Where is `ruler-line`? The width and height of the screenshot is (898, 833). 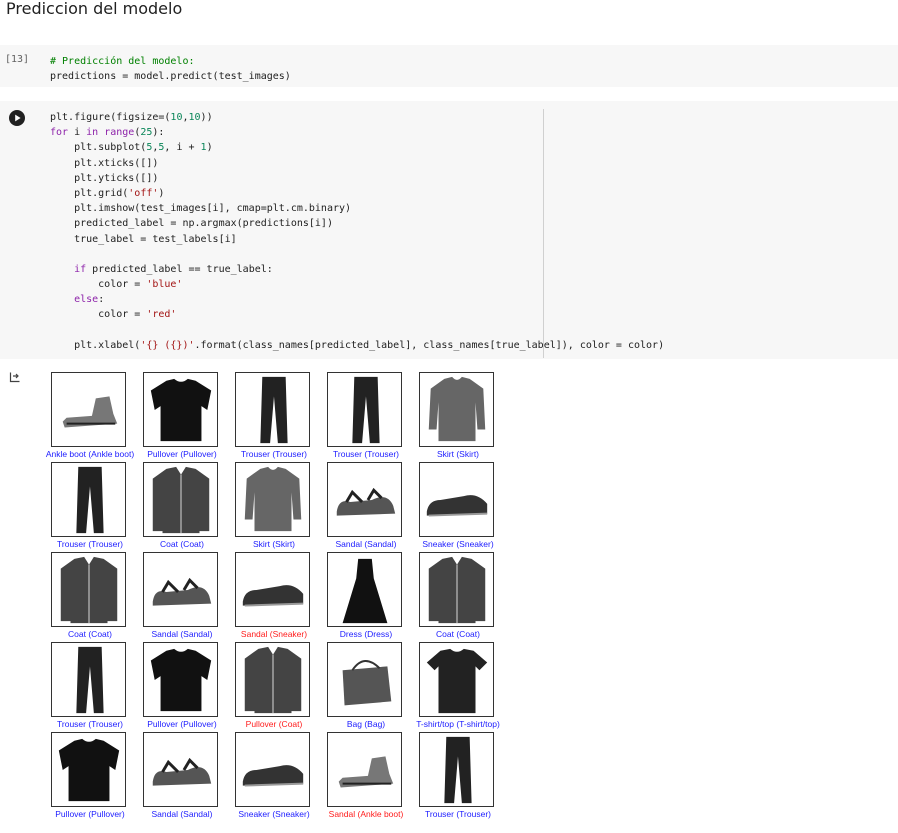 ruler-line is located at coordinates (543, 233).